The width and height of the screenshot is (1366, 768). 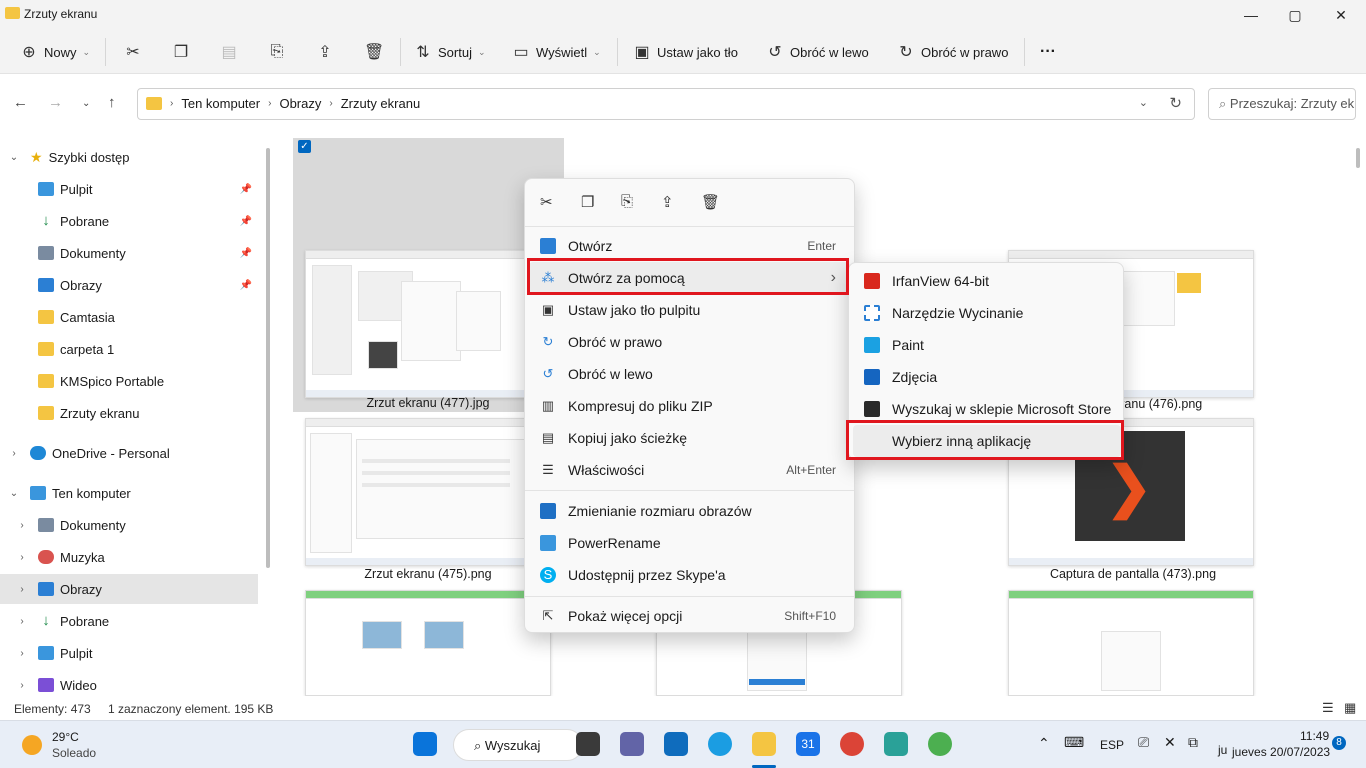 What do you see at coordinates (1131, 643) in the screenshot?
I see `thumbnail-row3-c` at bounding box center [1131, 643].